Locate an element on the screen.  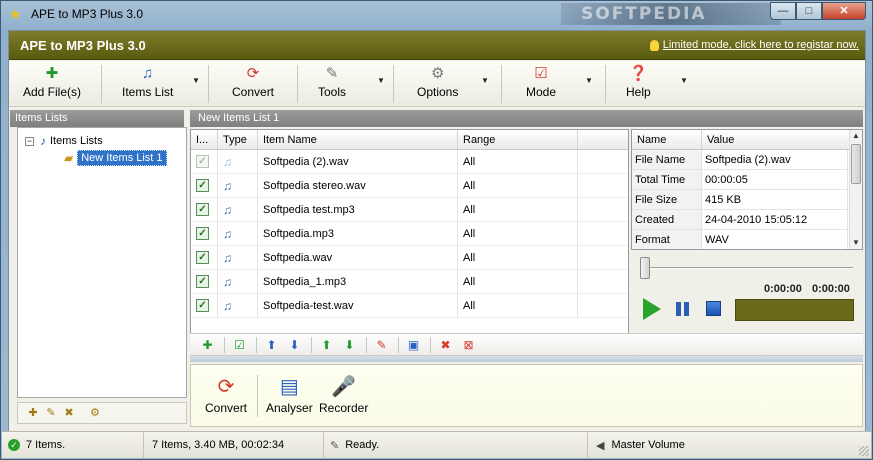
table-row: ✓ ♫ Softpedia (2).wav All is located at coordinates (409, 161).